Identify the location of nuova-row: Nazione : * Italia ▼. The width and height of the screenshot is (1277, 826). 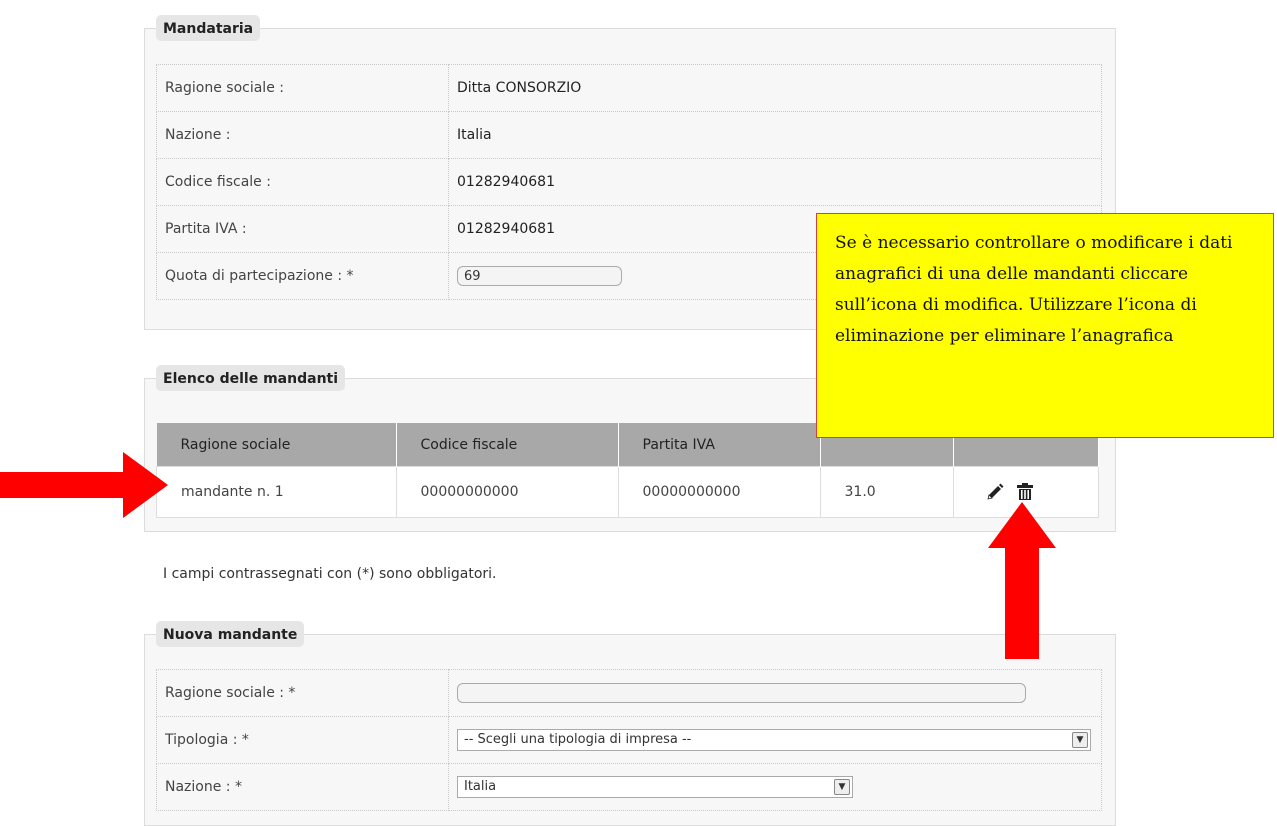
(629, 787).